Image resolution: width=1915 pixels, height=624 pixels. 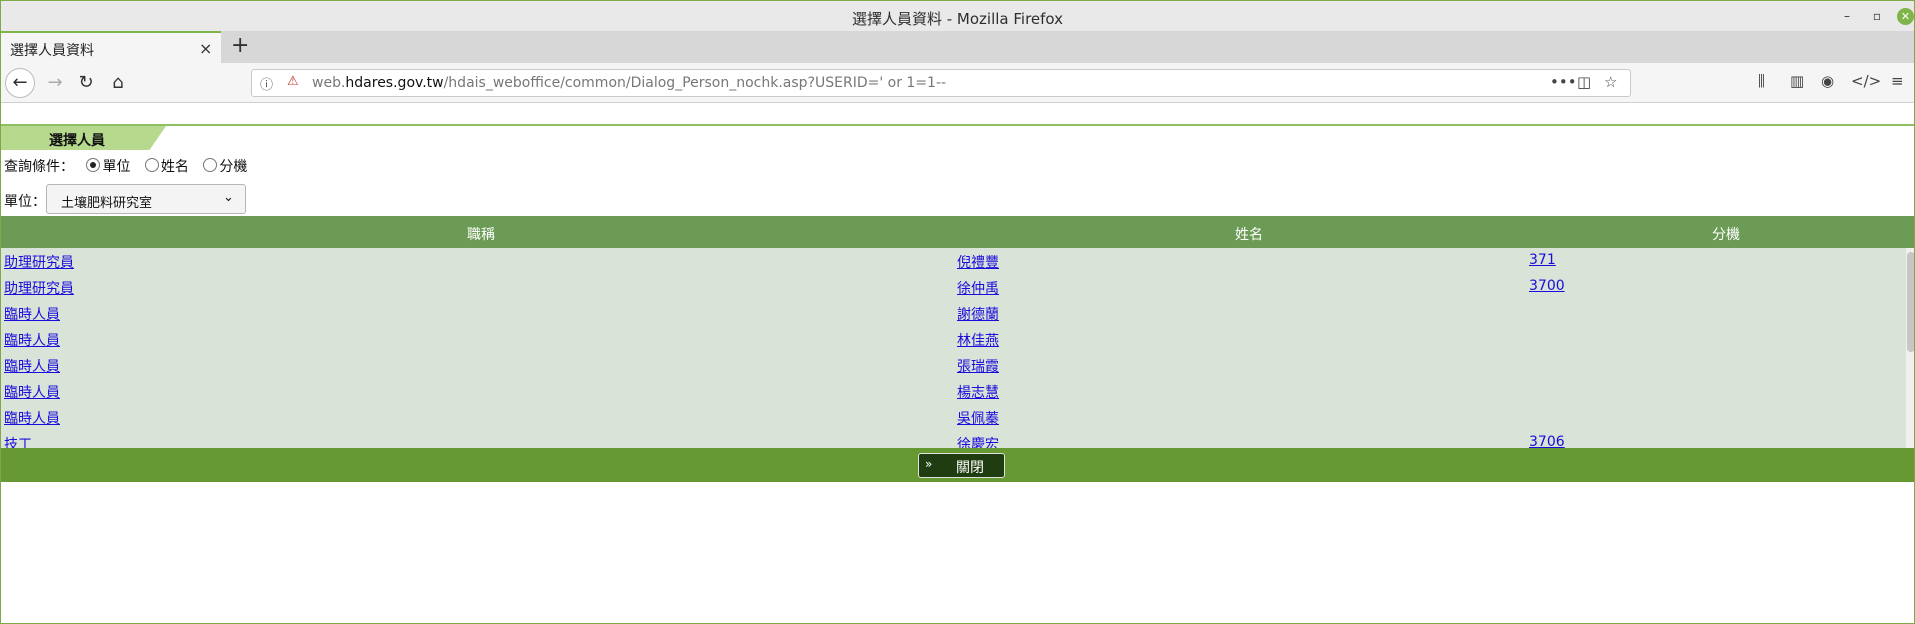 What do you see at coordinates (1547, 286) in the screenshot?
I see `row-ext-link: 3700` at bounding box center [1547, 286].